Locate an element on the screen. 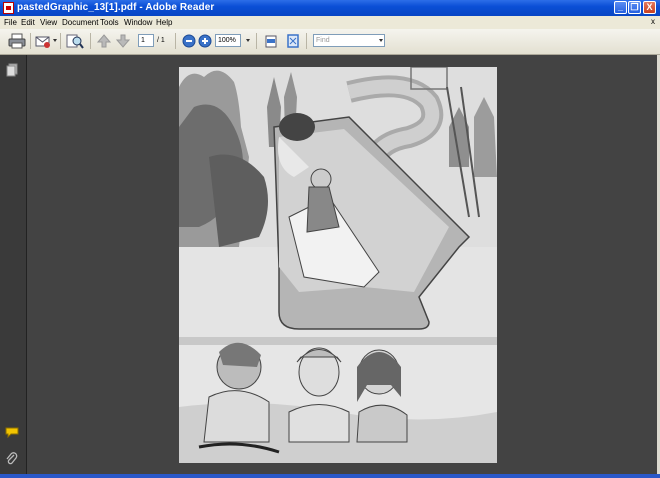 Image resolution: width=660 pixels, height=478 pixels. page-total: / 1 is located at coordinates (161, 40).